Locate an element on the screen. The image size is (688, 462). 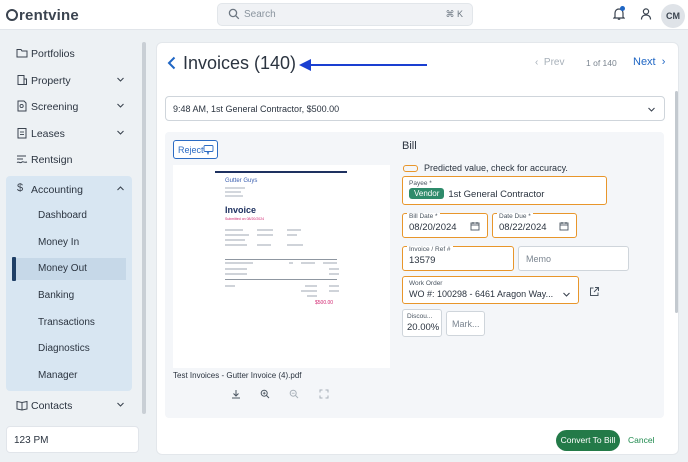
panel-scrollbar is located at coordinates (676, 202).